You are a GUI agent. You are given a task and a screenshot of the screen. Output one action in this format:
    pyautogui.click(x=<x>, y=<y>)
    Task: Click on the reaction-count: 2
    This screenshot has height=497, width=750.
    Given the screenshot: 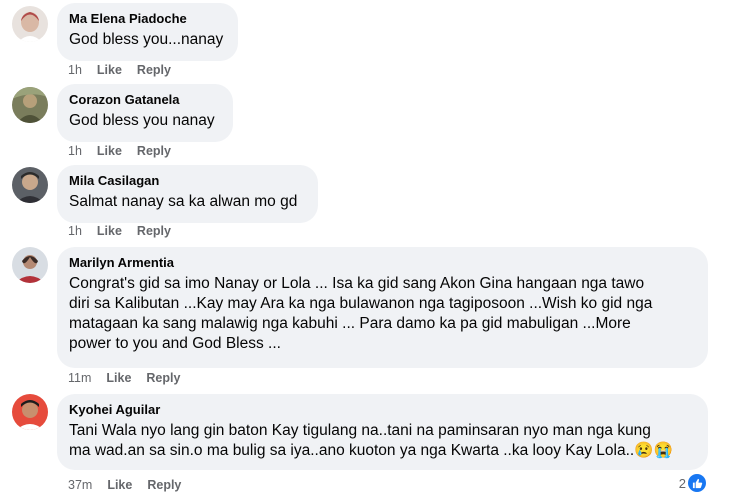 What is the action you would take?
    pyautogui.click(x=682, y=483)
    